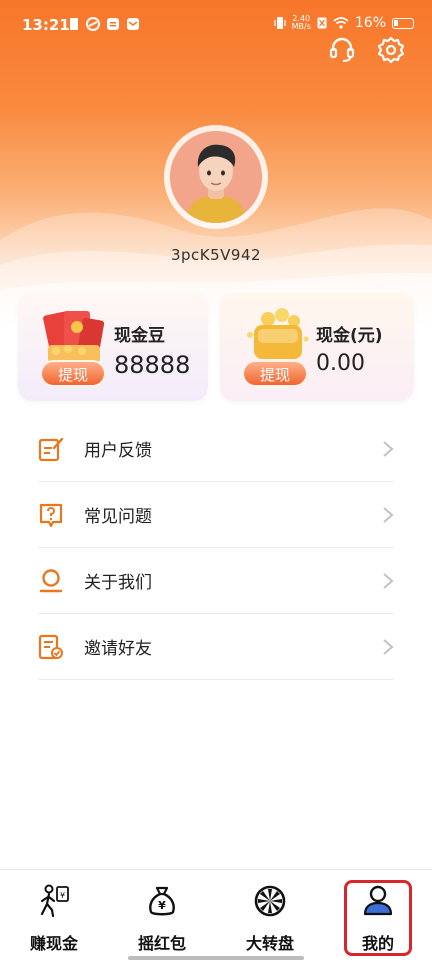  Describe the element at coordinates (51, 580) in the screenshot. I see `about-icon` at that location.